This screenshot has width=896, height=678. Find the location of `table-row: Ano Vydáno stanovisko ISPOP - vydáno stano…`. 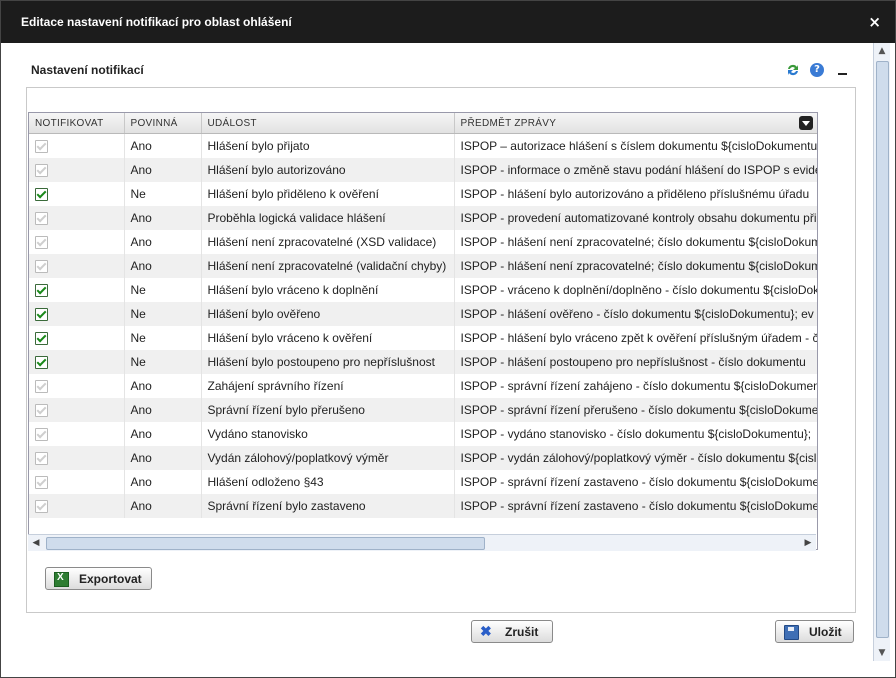

table-row: Ano Vydáno stanovisko ISPOP - vydáno stano… is located at coordinates (423, 434).